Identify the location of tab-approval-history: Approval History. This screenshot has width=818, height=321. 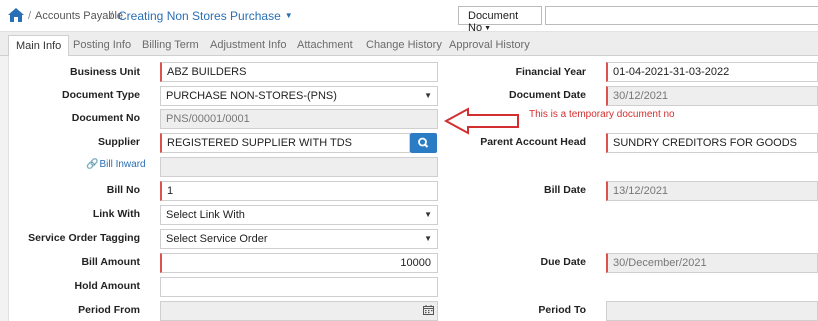
(489, 45).